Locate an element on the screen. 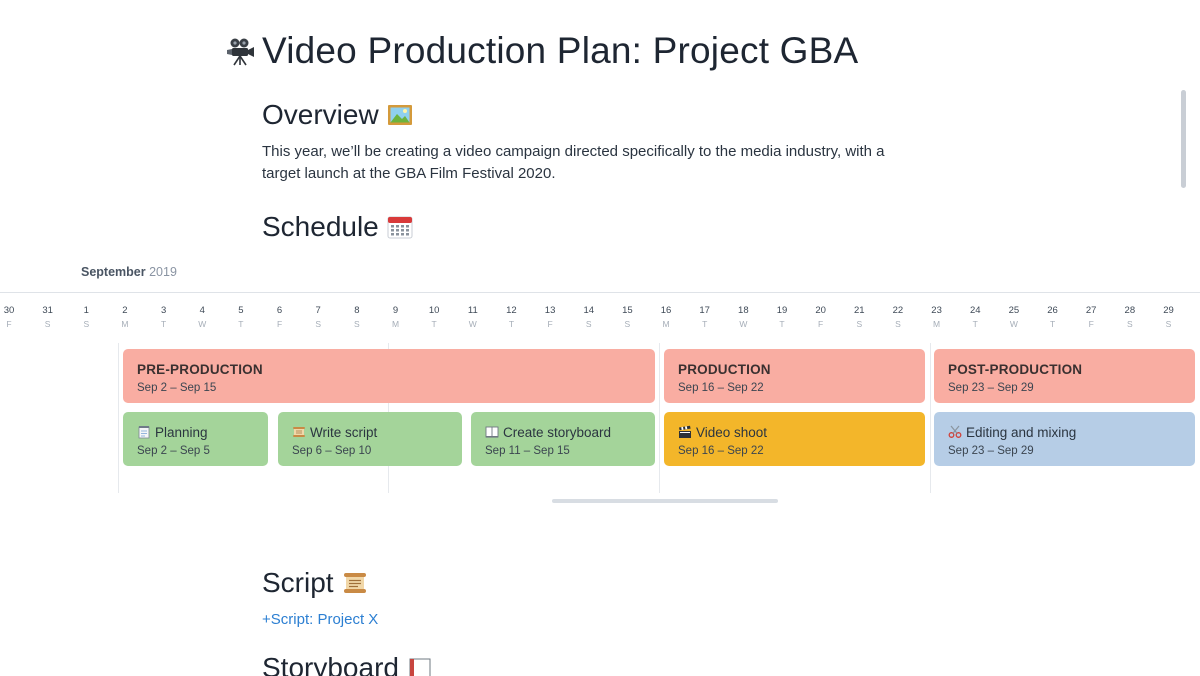 This screenshot has width=1200, height=676. storyboard-heading-text: Storyboard is located at coordinates (330, 664).